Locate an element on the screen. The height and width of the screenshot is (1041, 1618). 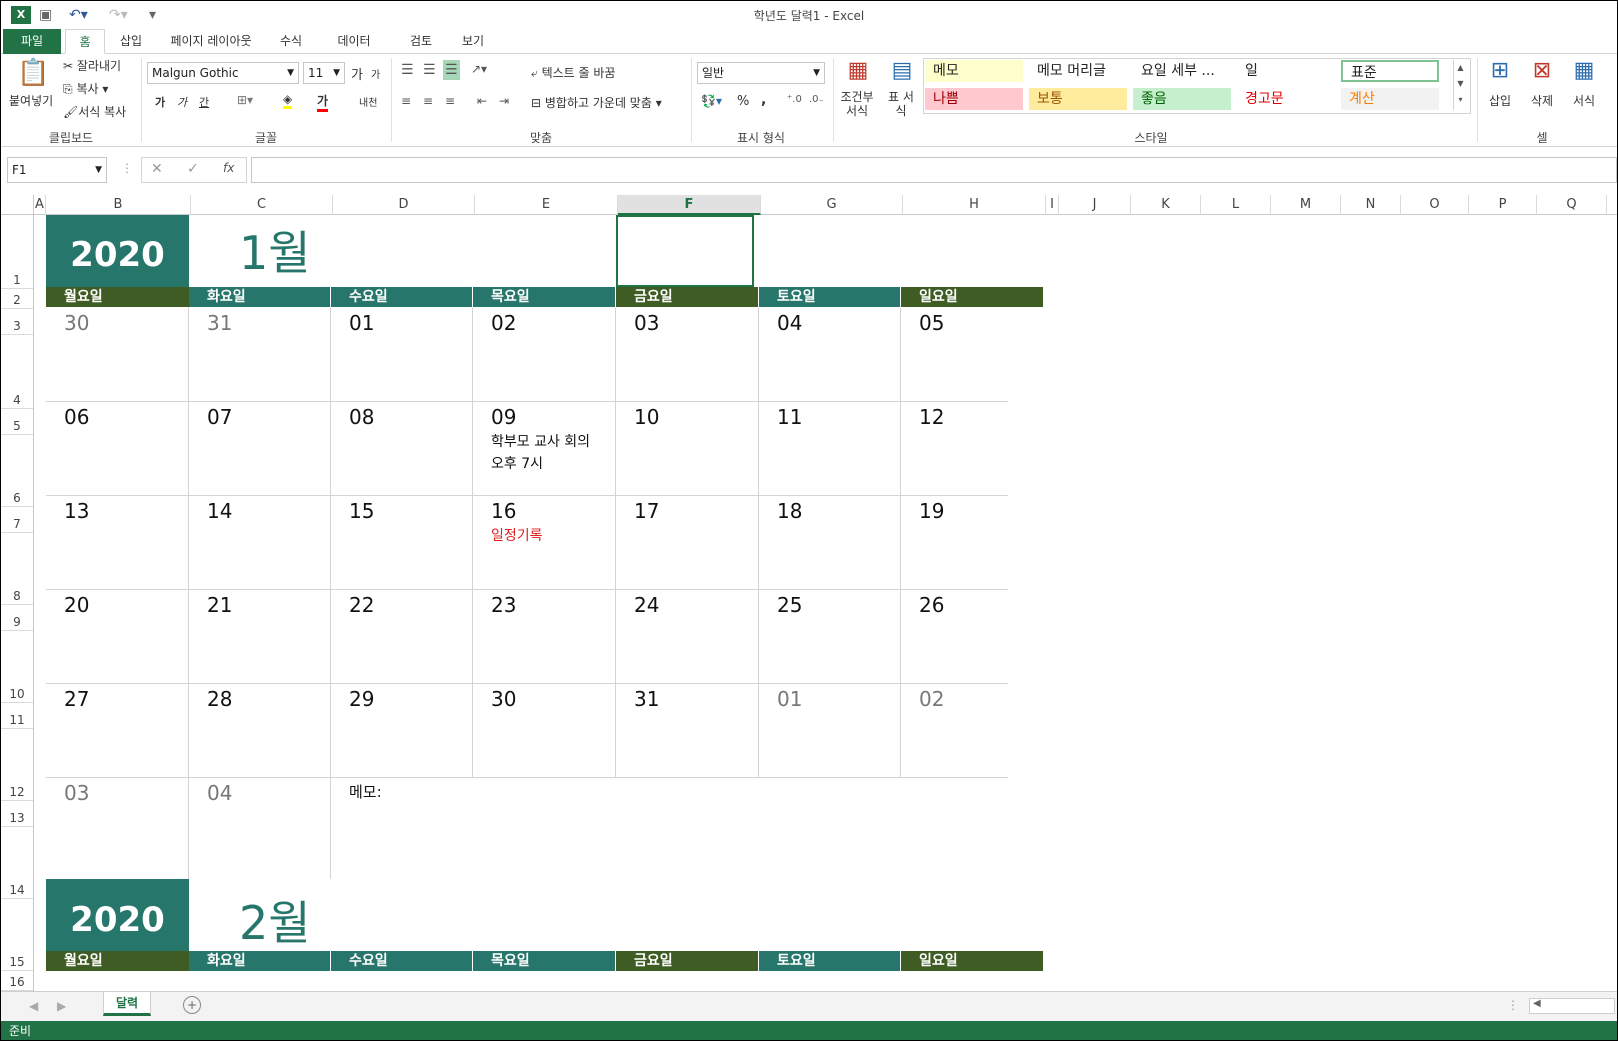
column-header-i: I is located at coordinates (1052, 205).